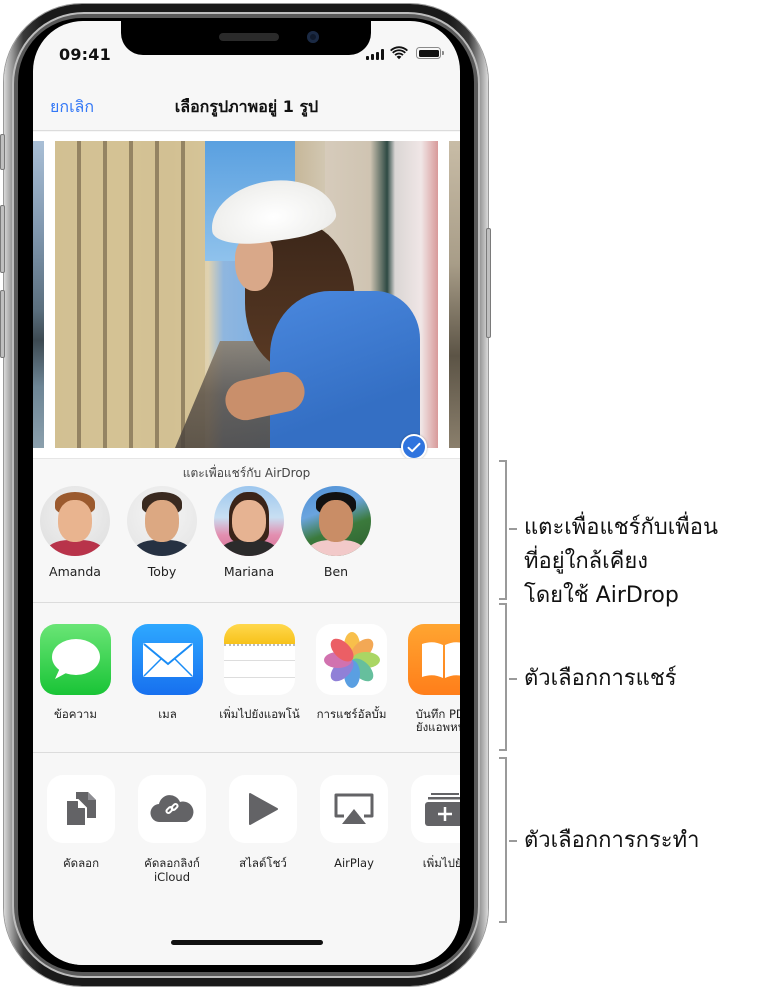  I want to click on callout-bracket-airdrop, so click(503, 530).